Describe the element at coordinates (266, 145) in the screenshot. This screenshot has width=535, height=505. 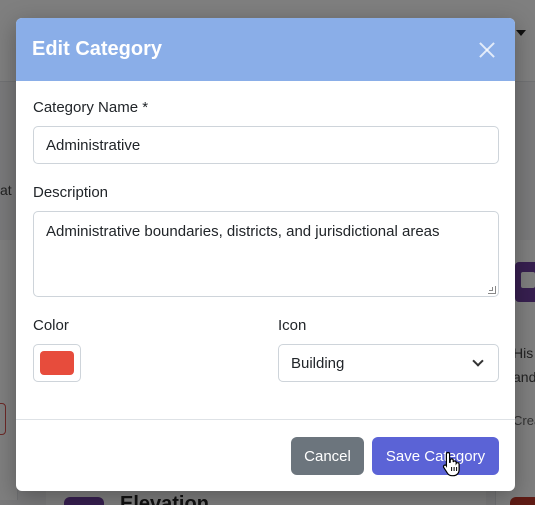
I see `category-name-input: Administrative` at that location.